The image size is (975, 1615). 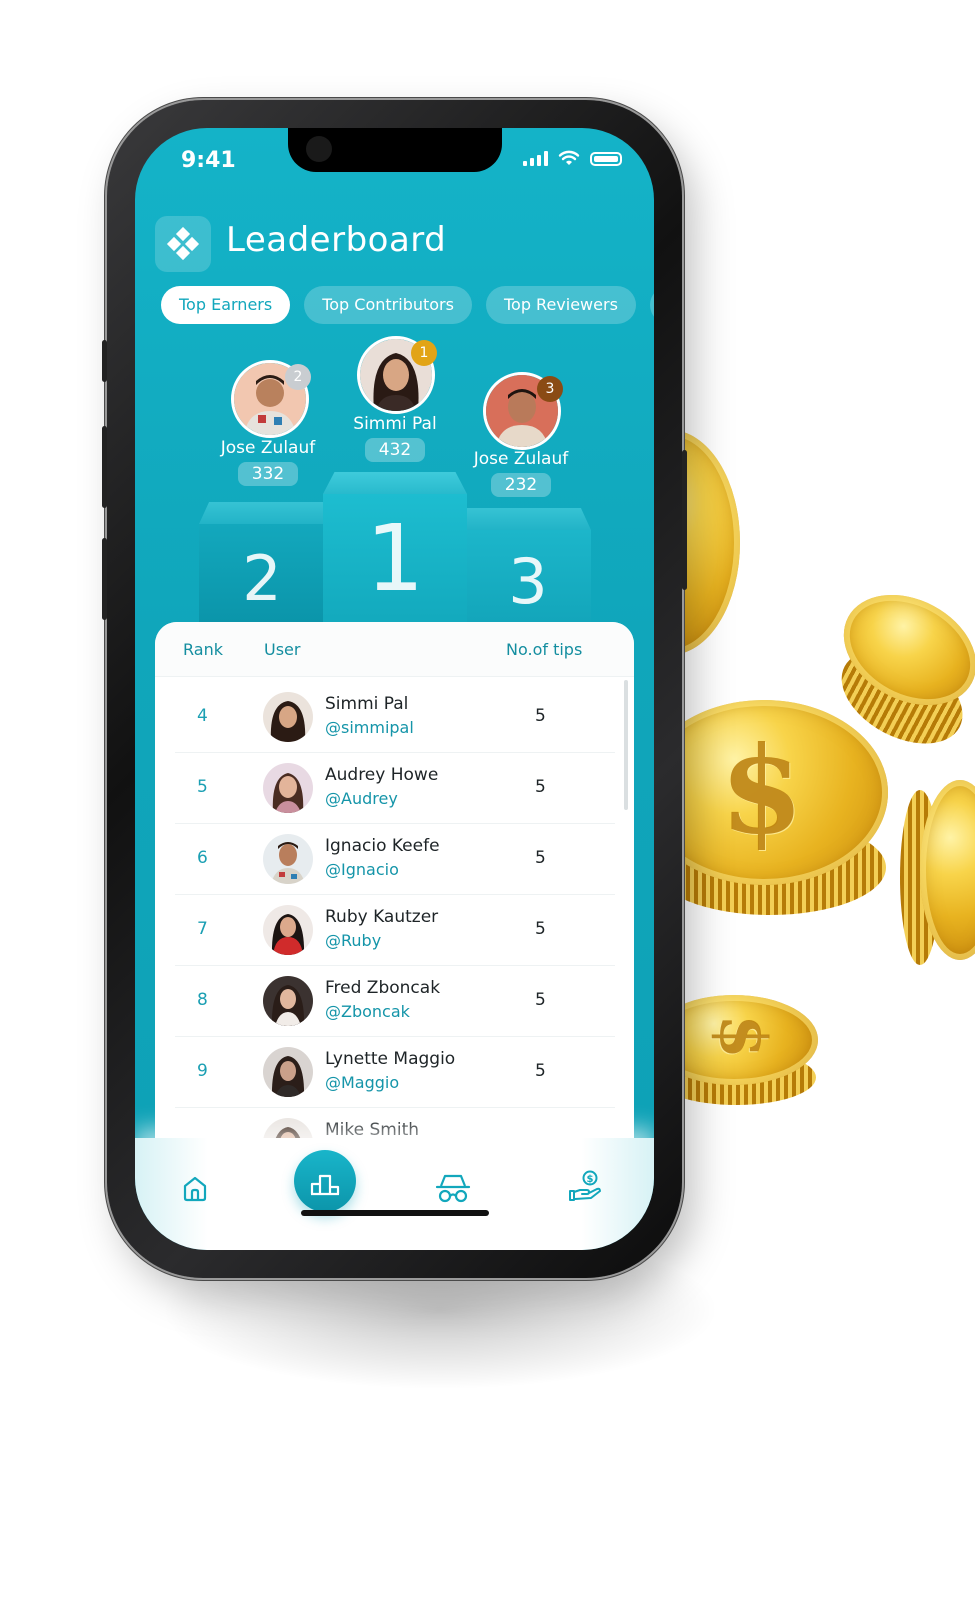 I want to click on wifi-icon, so click(x=569, y=157).